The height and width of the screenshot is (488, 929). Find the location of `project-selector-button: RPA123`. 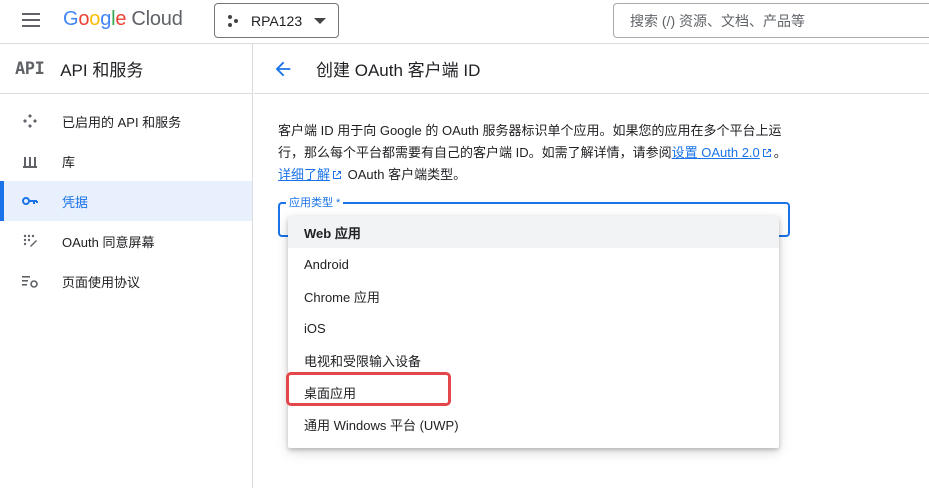

project-selector-button: RPA123 is located at coordinates (276, 20).